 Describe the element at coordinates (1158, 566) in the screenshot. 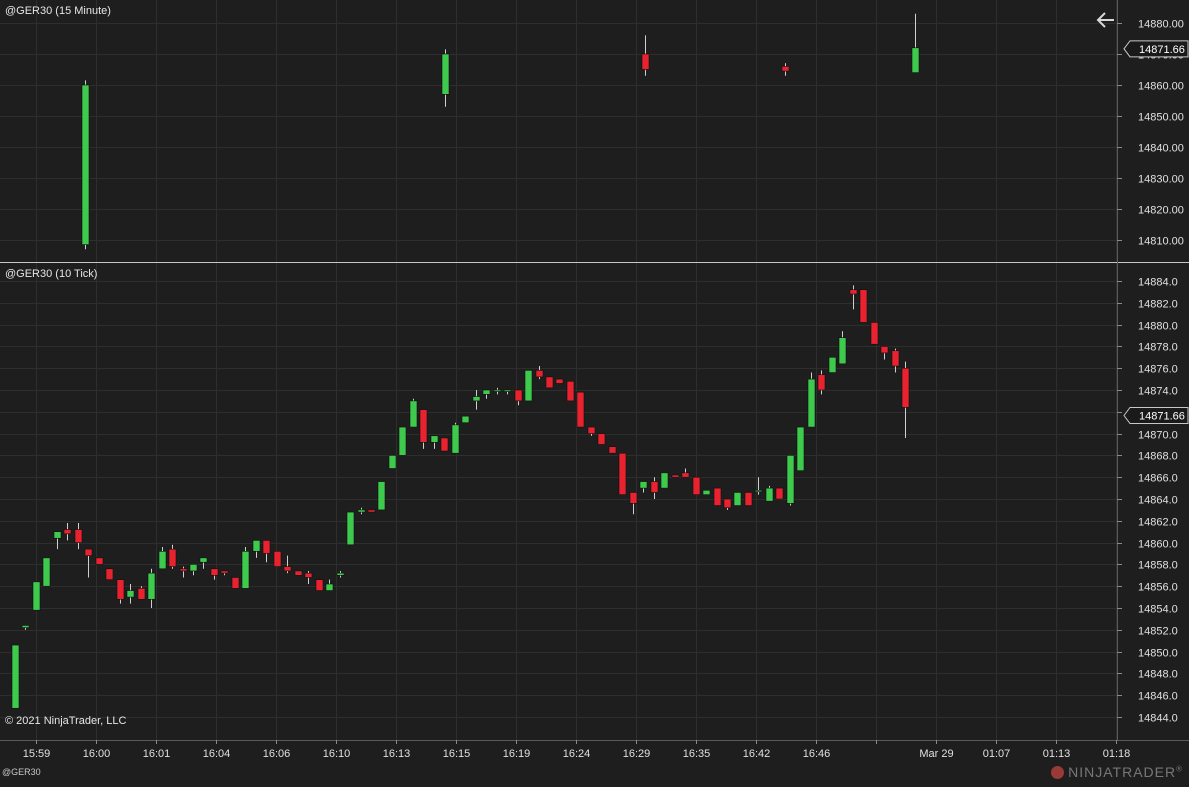

I see `y-tick-label: 14858.0` at that location.